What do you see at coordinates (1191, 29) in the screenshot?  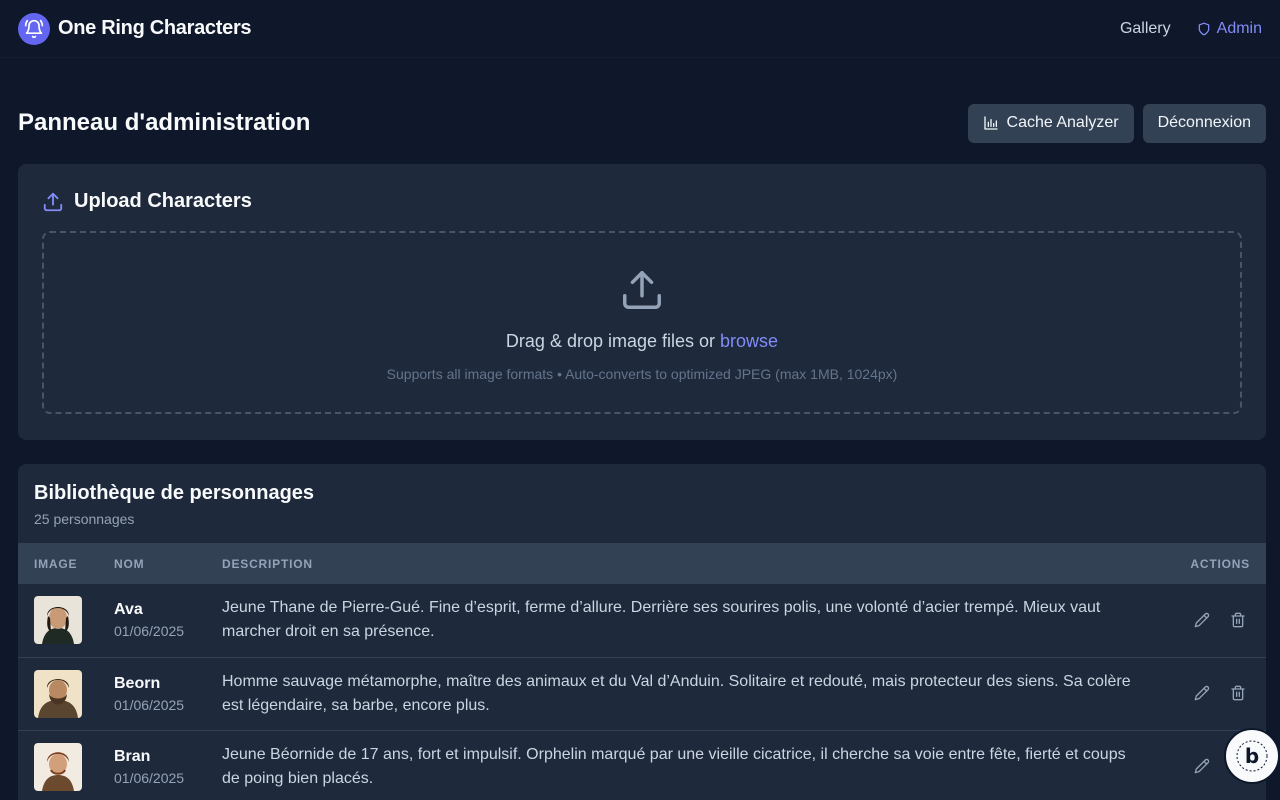 I see `main-nav: Gallery Admin` at bounding box center [1191, 29].